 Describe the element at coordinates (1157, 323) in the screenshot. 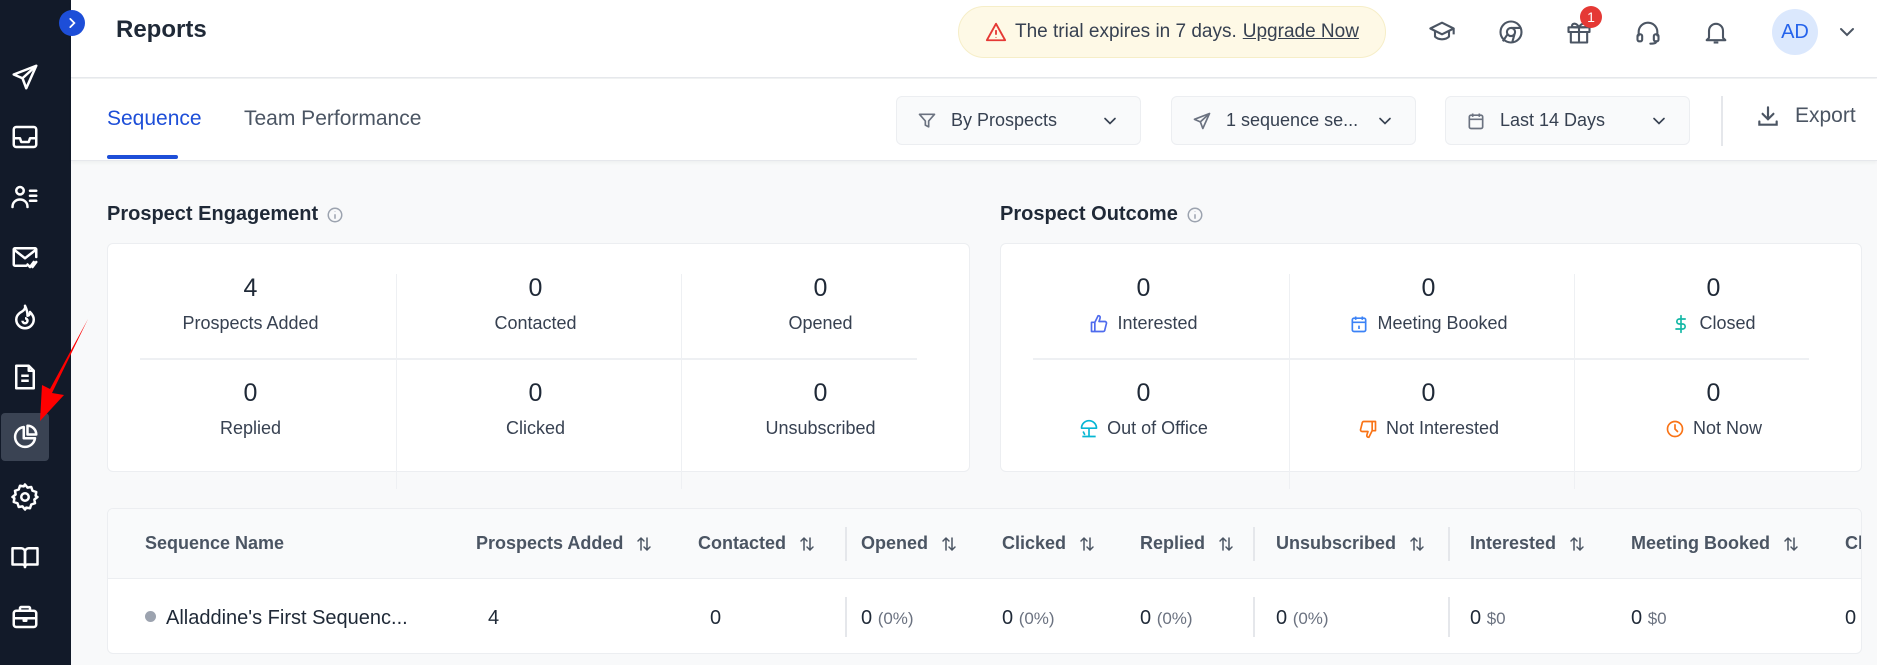

I see `stat-label-text: Interested` at that location.